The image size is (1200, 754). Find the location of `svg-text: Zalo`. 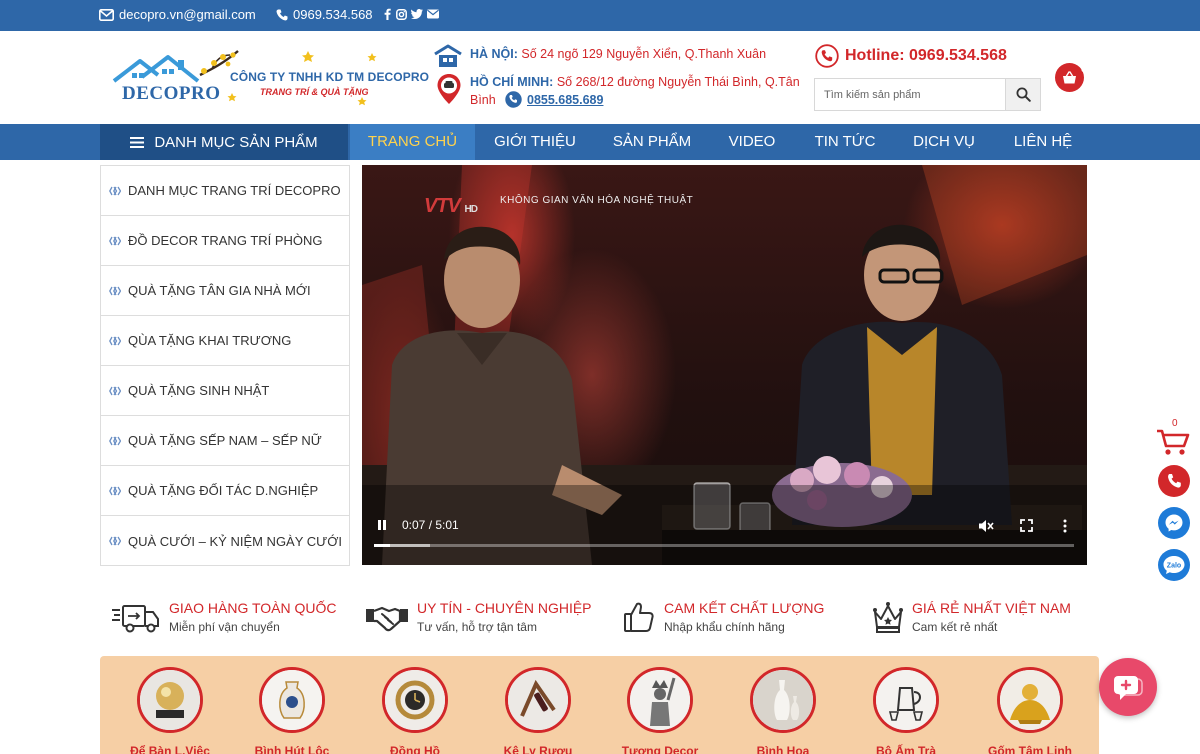

svg-text: Zalo is located at coordinates (1174, 566).